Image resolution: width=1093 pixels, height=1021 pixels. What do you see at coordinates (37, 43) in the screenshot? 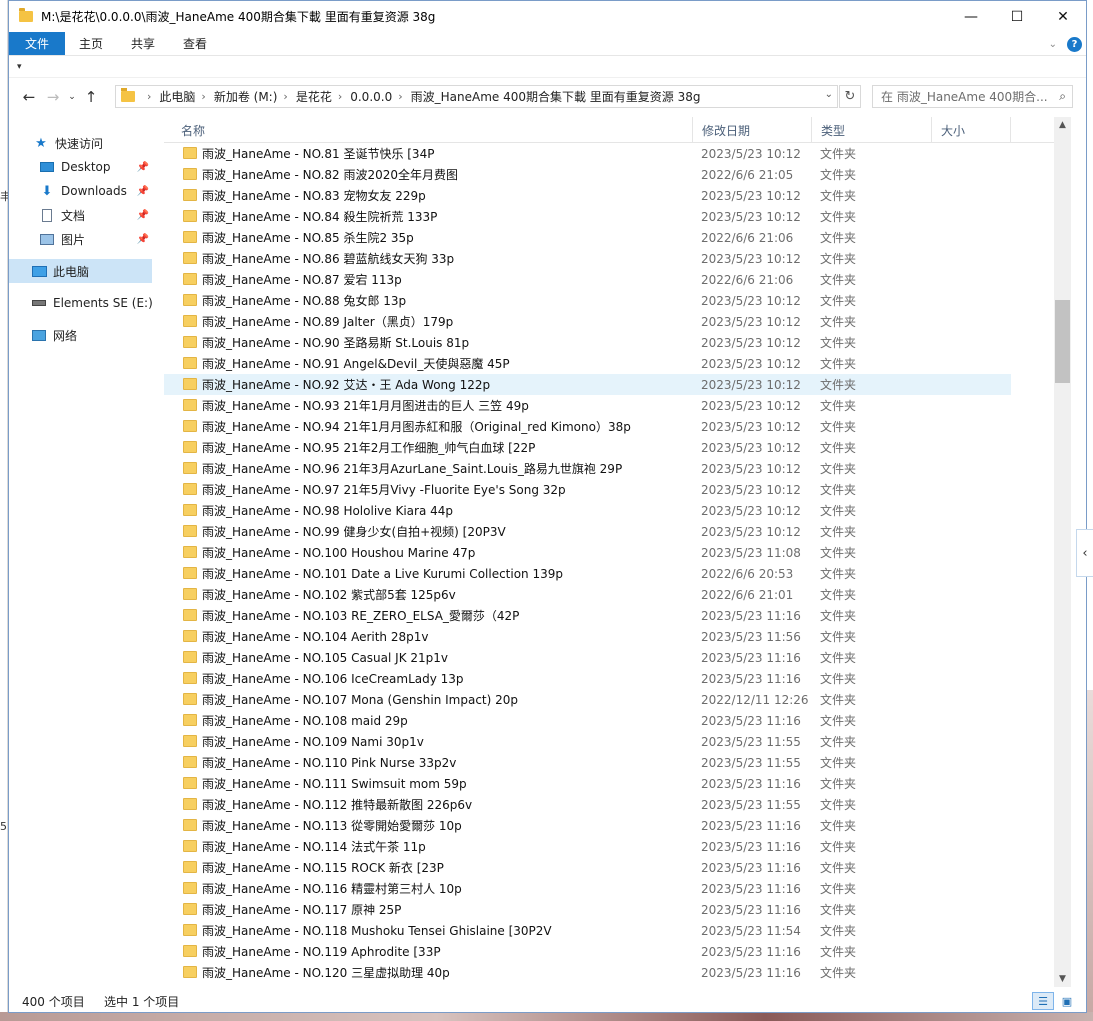
I see `tab-file: 文件` at bounding box center [37, 43].